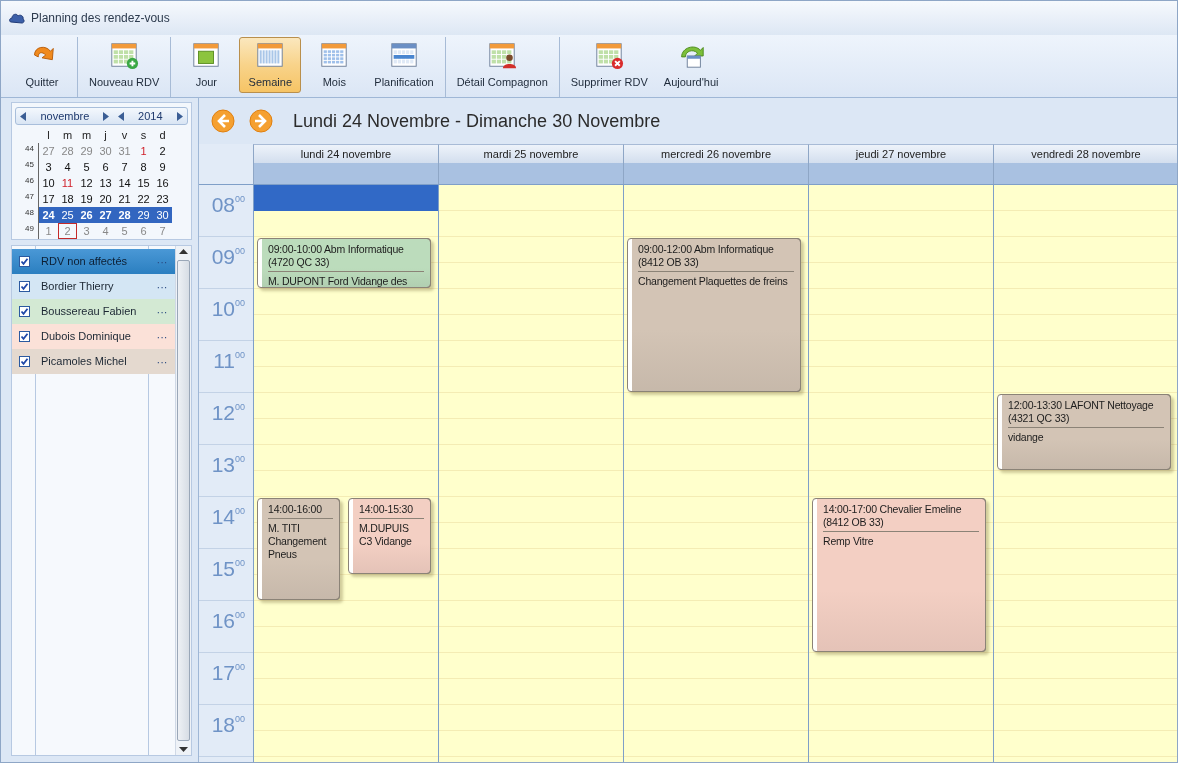 This screenshot has width=1178, height=763. What do you see at coordinates (345, 473) in the screenshot?
I see `day-column: 09:00-10:00 Abm Informatique (4720 QC 33) M. DUPONT Ford Vidange des 14:00-16:00 M. TITI Changement Pneus 14:00-15:30 M.DUPUIS C3 Vidange` at bounding box center [345, 473].